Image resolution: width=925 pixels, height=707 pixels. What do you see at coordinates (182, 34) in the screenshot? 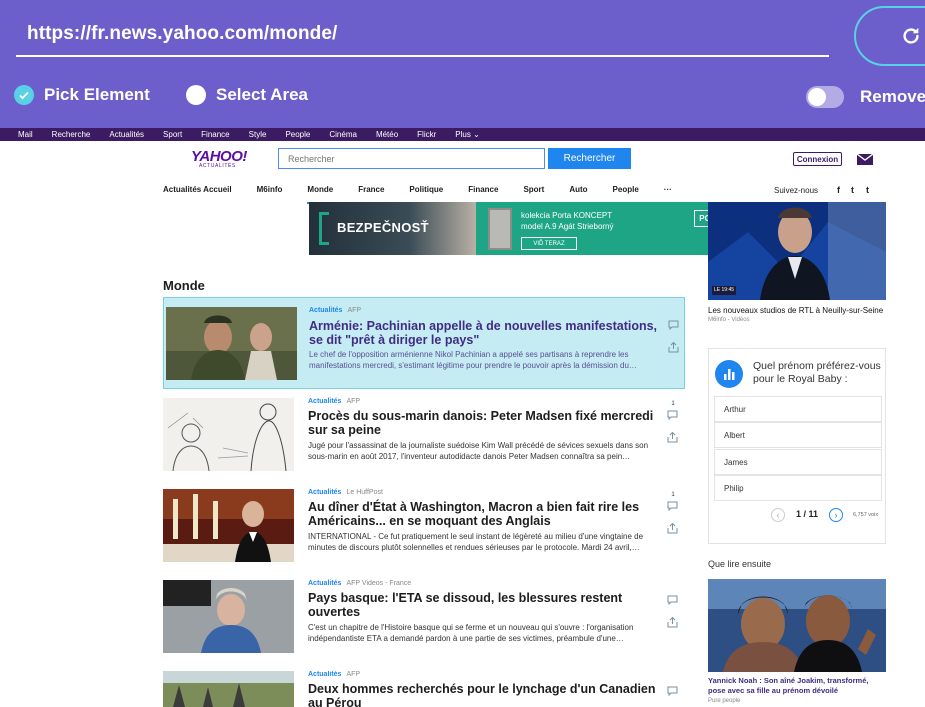
I see `url-field: https://fr.news.yahoo.com/monde/` at bounding box center [182, 34].